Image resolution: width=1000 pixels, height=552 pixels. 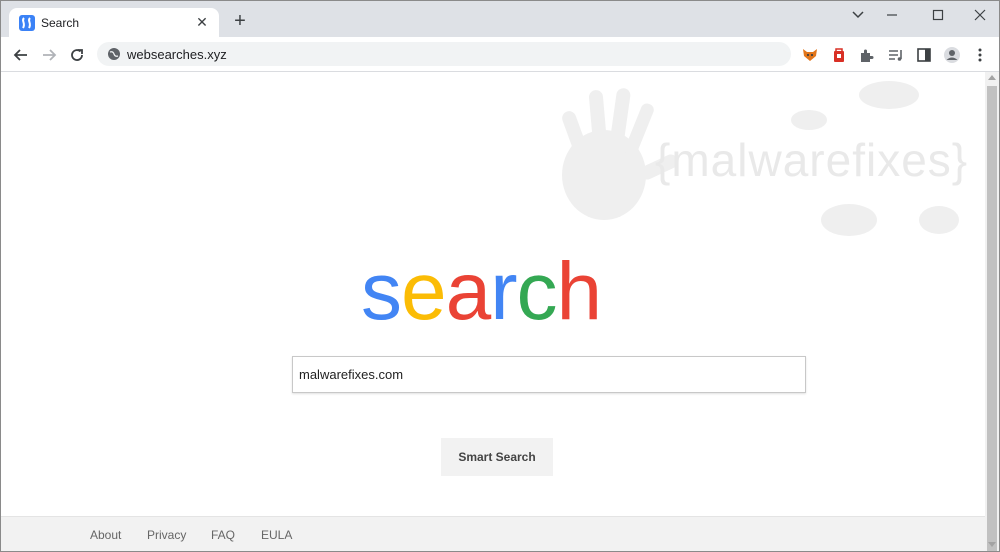 I want to click on close-window-icon, so click(x=980, y=15).